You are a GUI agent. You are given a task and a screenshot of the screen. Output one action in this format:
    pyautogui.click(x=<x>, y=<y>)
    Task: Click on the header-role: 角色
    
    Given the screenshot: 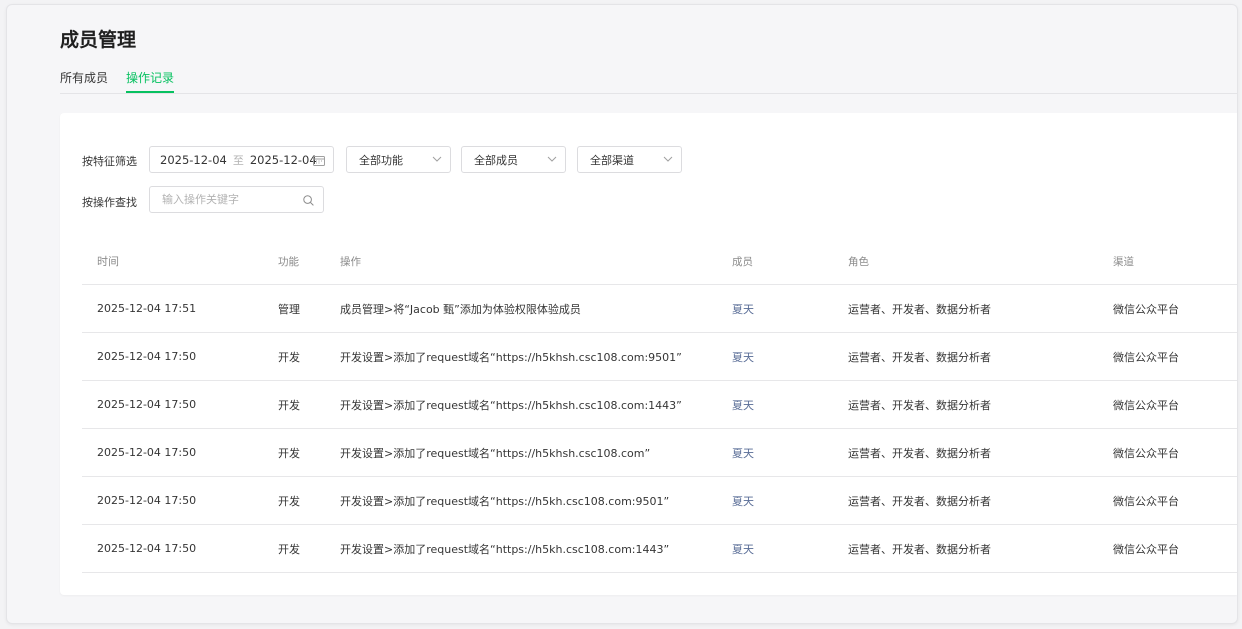 What is the action you would take?
    pyautogui.click(x=858, y=261)
    